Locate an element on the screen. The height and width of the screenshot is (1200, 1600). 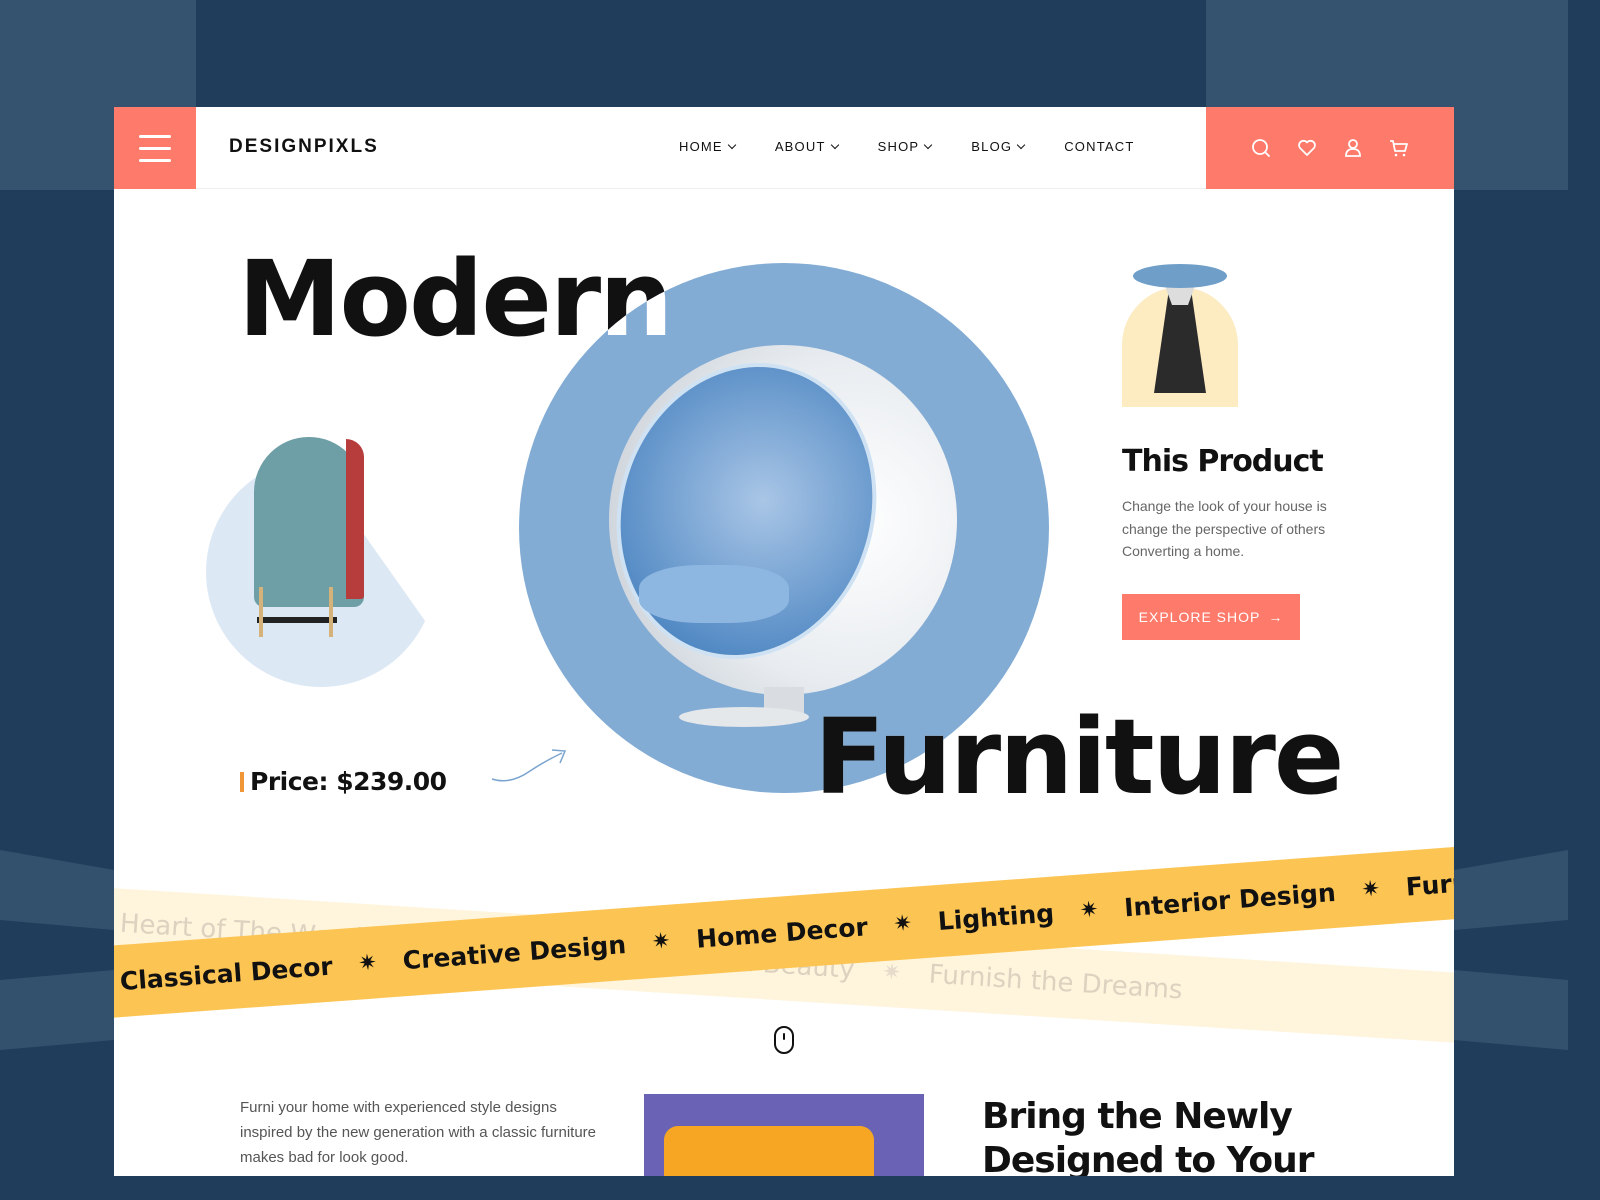
nav-item-blog: BLOG is located at coordinates (998, 146).